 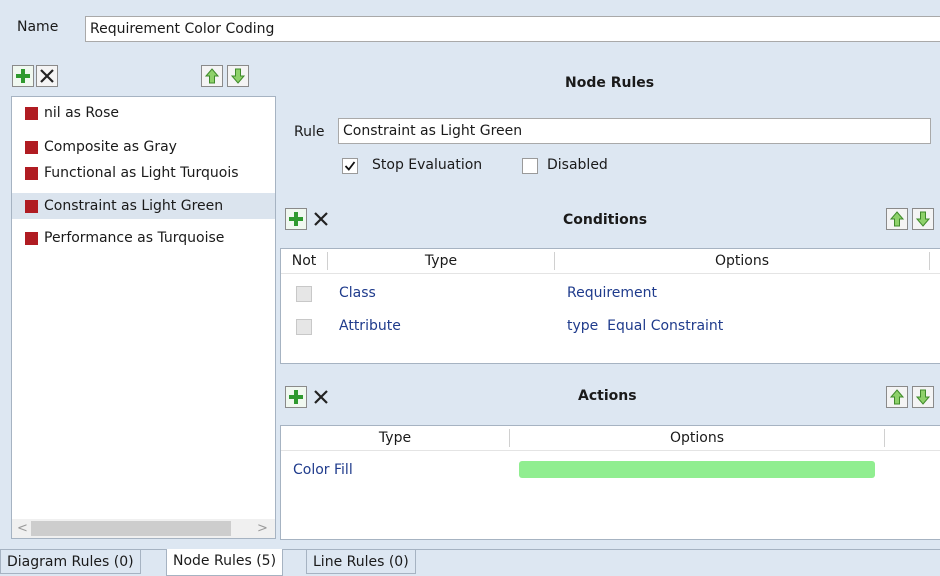 I want to click on move-rule-down-button, so click(x=238, y=76).